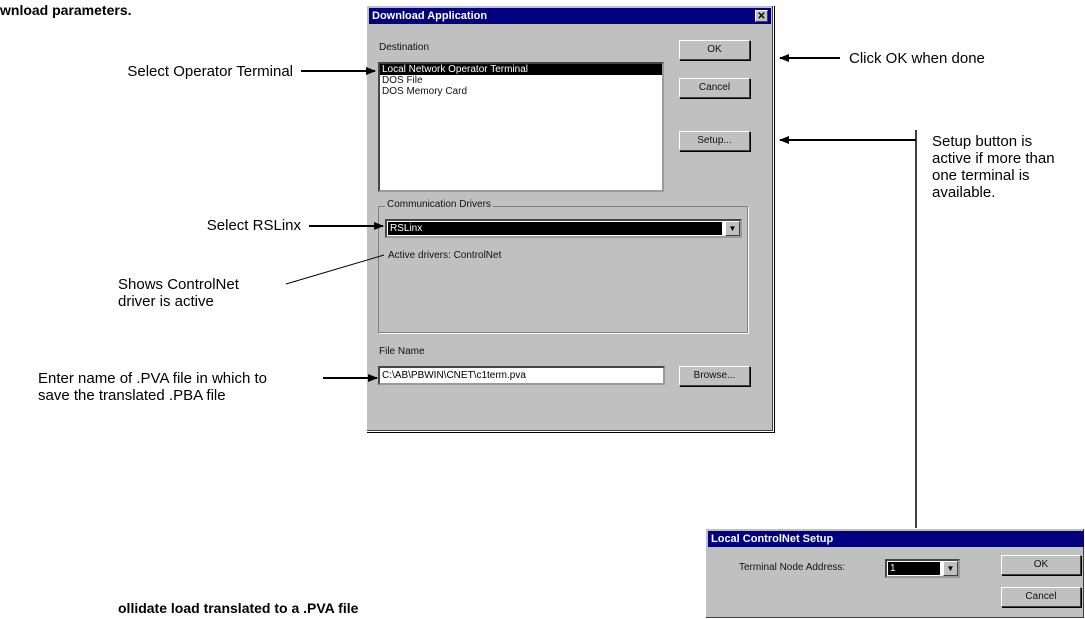  I want to click on leader-shows-controlnet, so click(335, 269).